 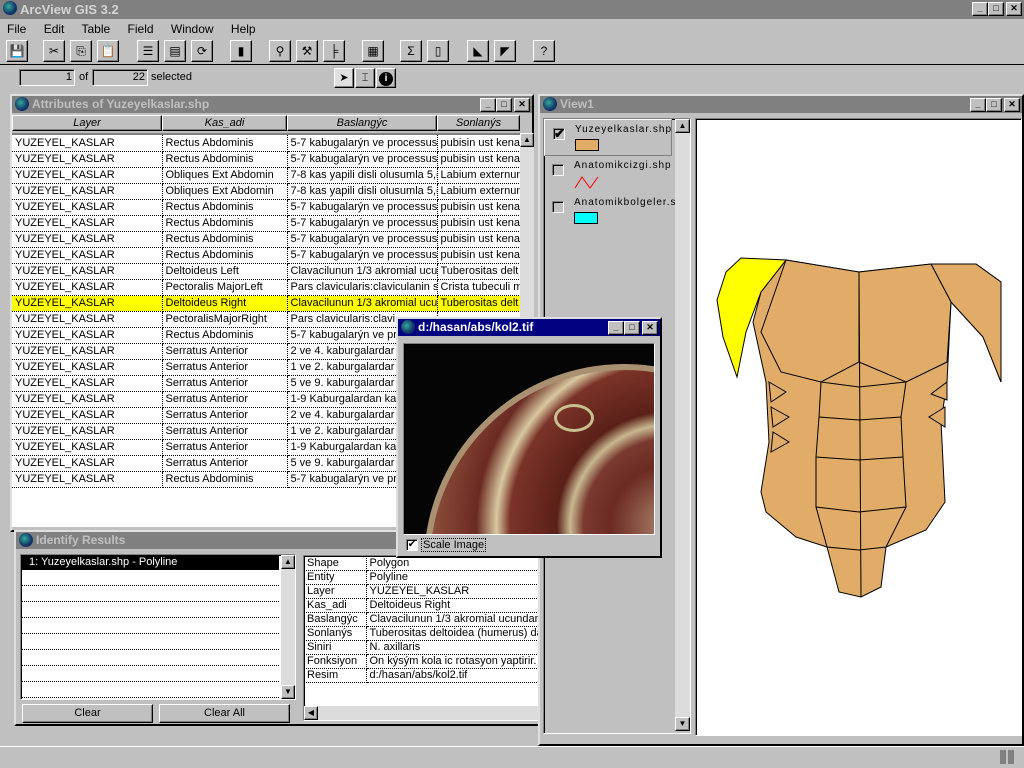 I want to click on find-icon: ⚲, so click(x=280, y=51).